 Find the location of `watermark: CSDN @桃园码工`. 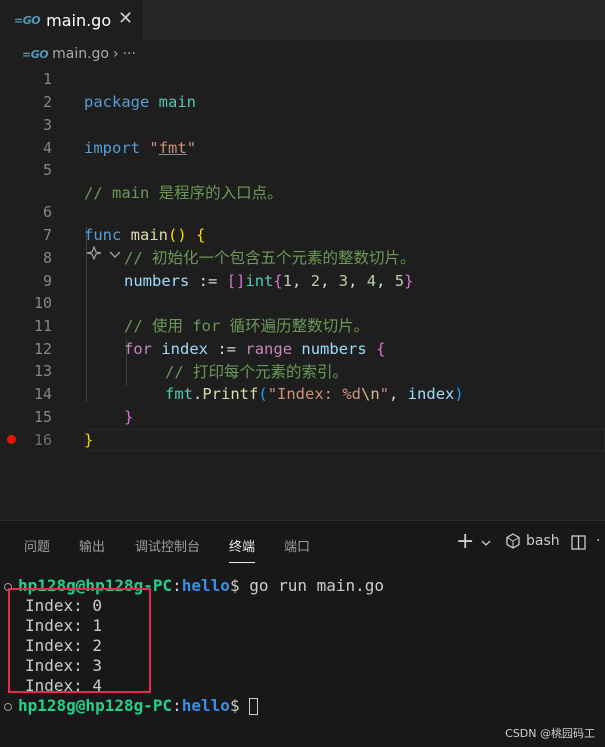

watermark: CSDN @桃园码工 is located at coordinates (550, 733).